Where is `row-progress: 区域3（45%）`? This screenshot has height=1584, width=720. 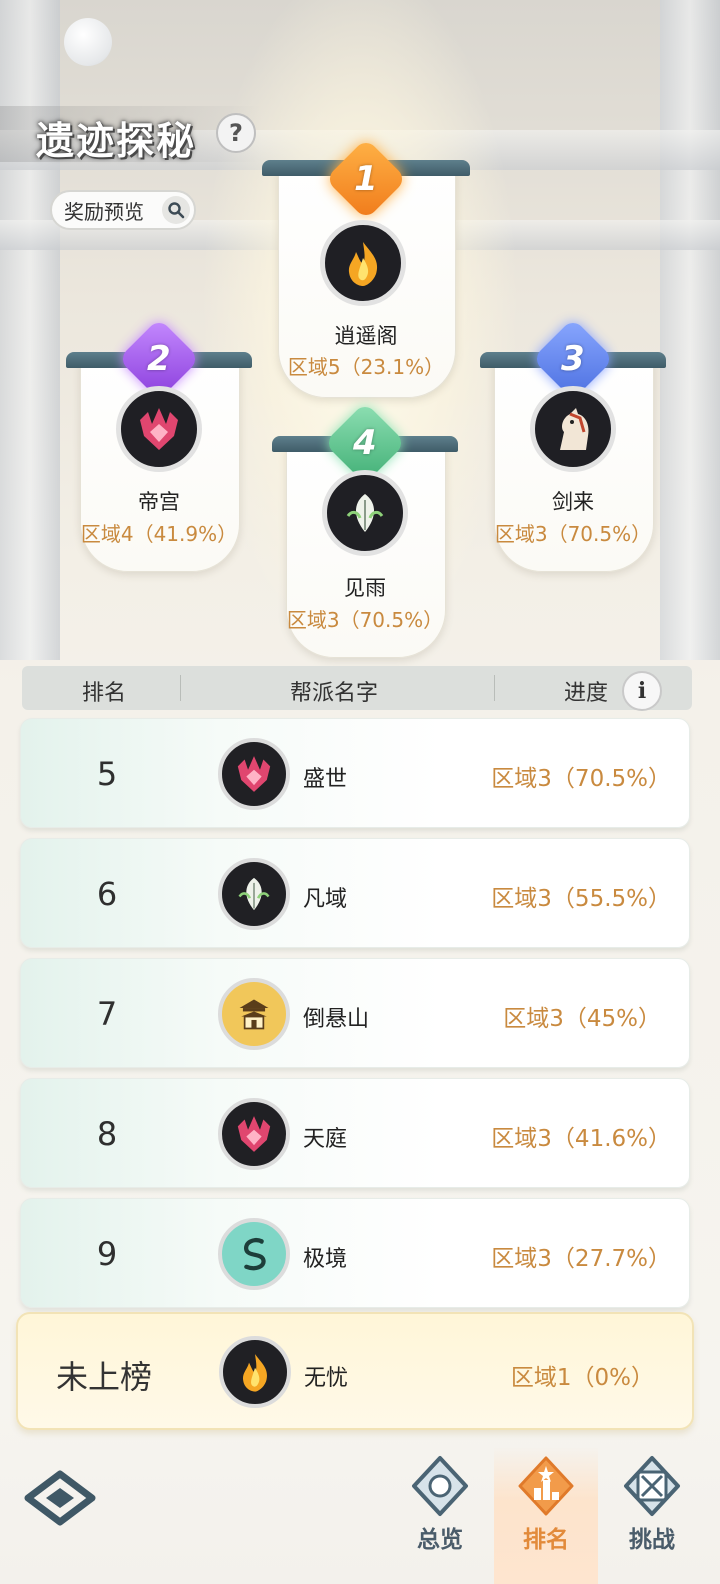
row-progress: 区域3（45%） is located at coordinates (582, 1019).